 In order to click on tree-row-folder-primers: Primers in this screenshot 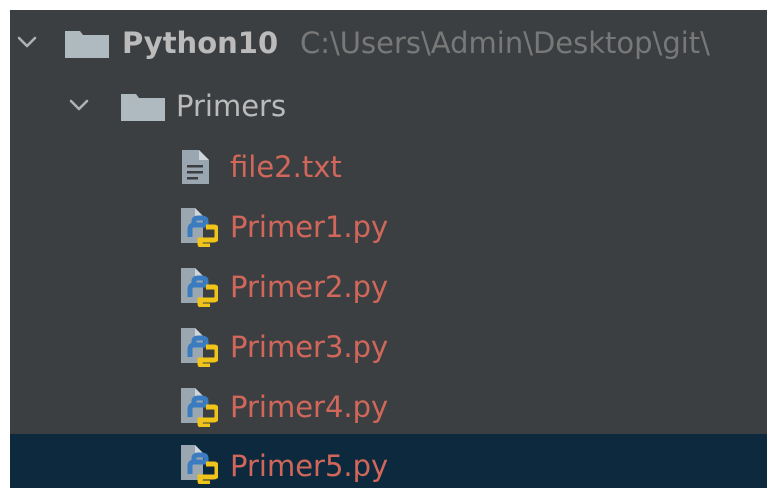, I will do `click(388, 106)`.